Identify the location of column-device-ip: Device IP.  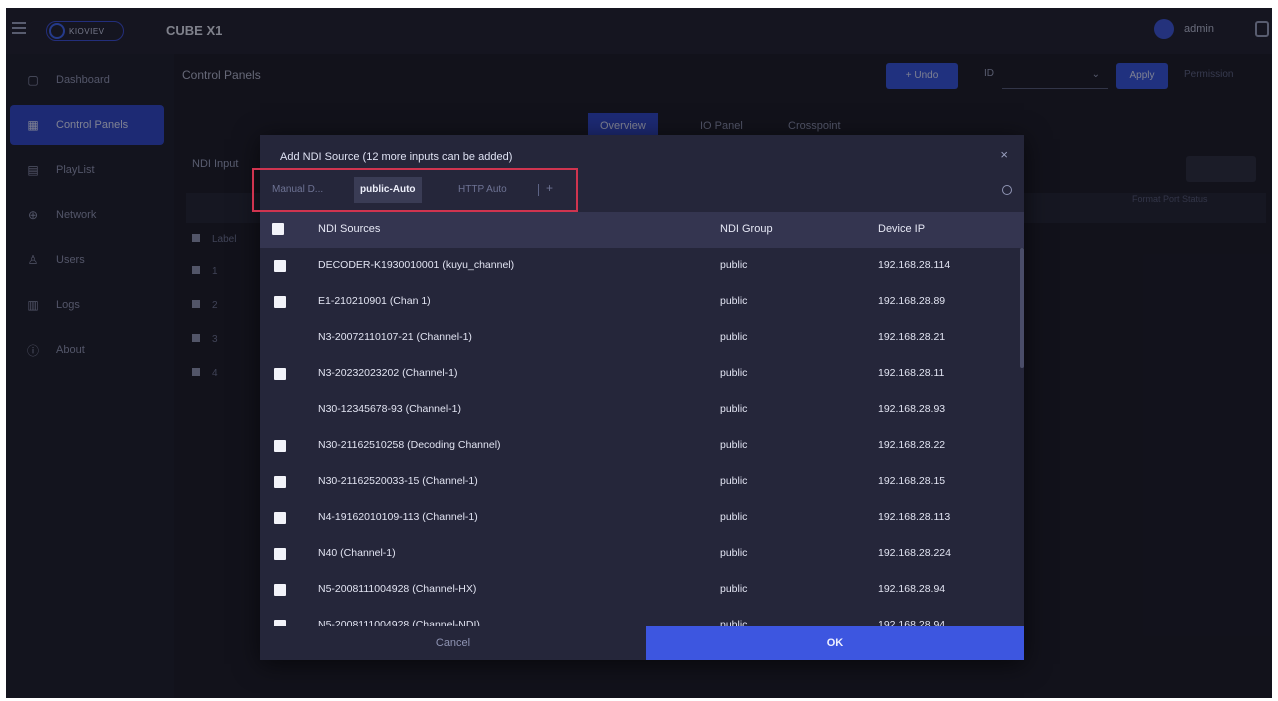
(902, 229).